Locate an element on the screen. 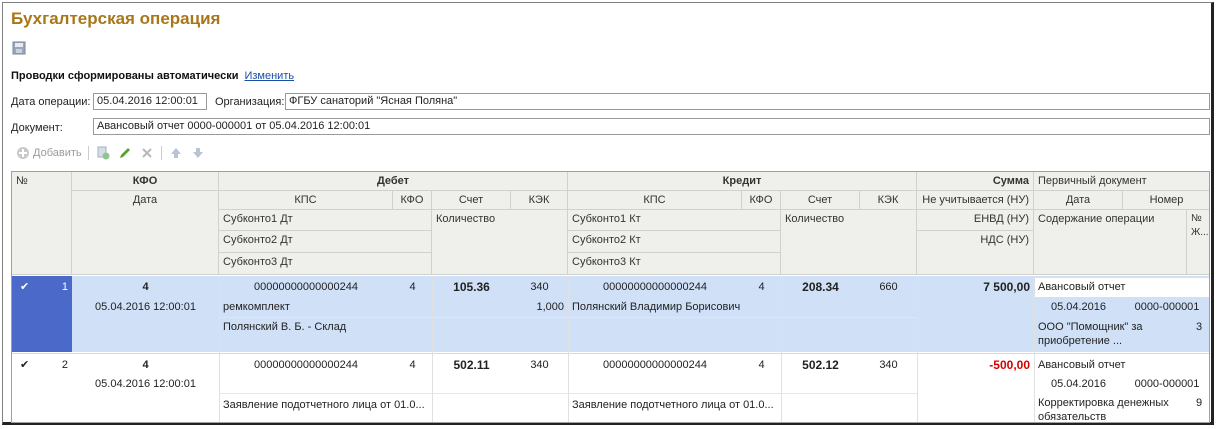 The image size is (1220, 429). row-debit-qty: 1,000 is located at coordinates (550, 307).